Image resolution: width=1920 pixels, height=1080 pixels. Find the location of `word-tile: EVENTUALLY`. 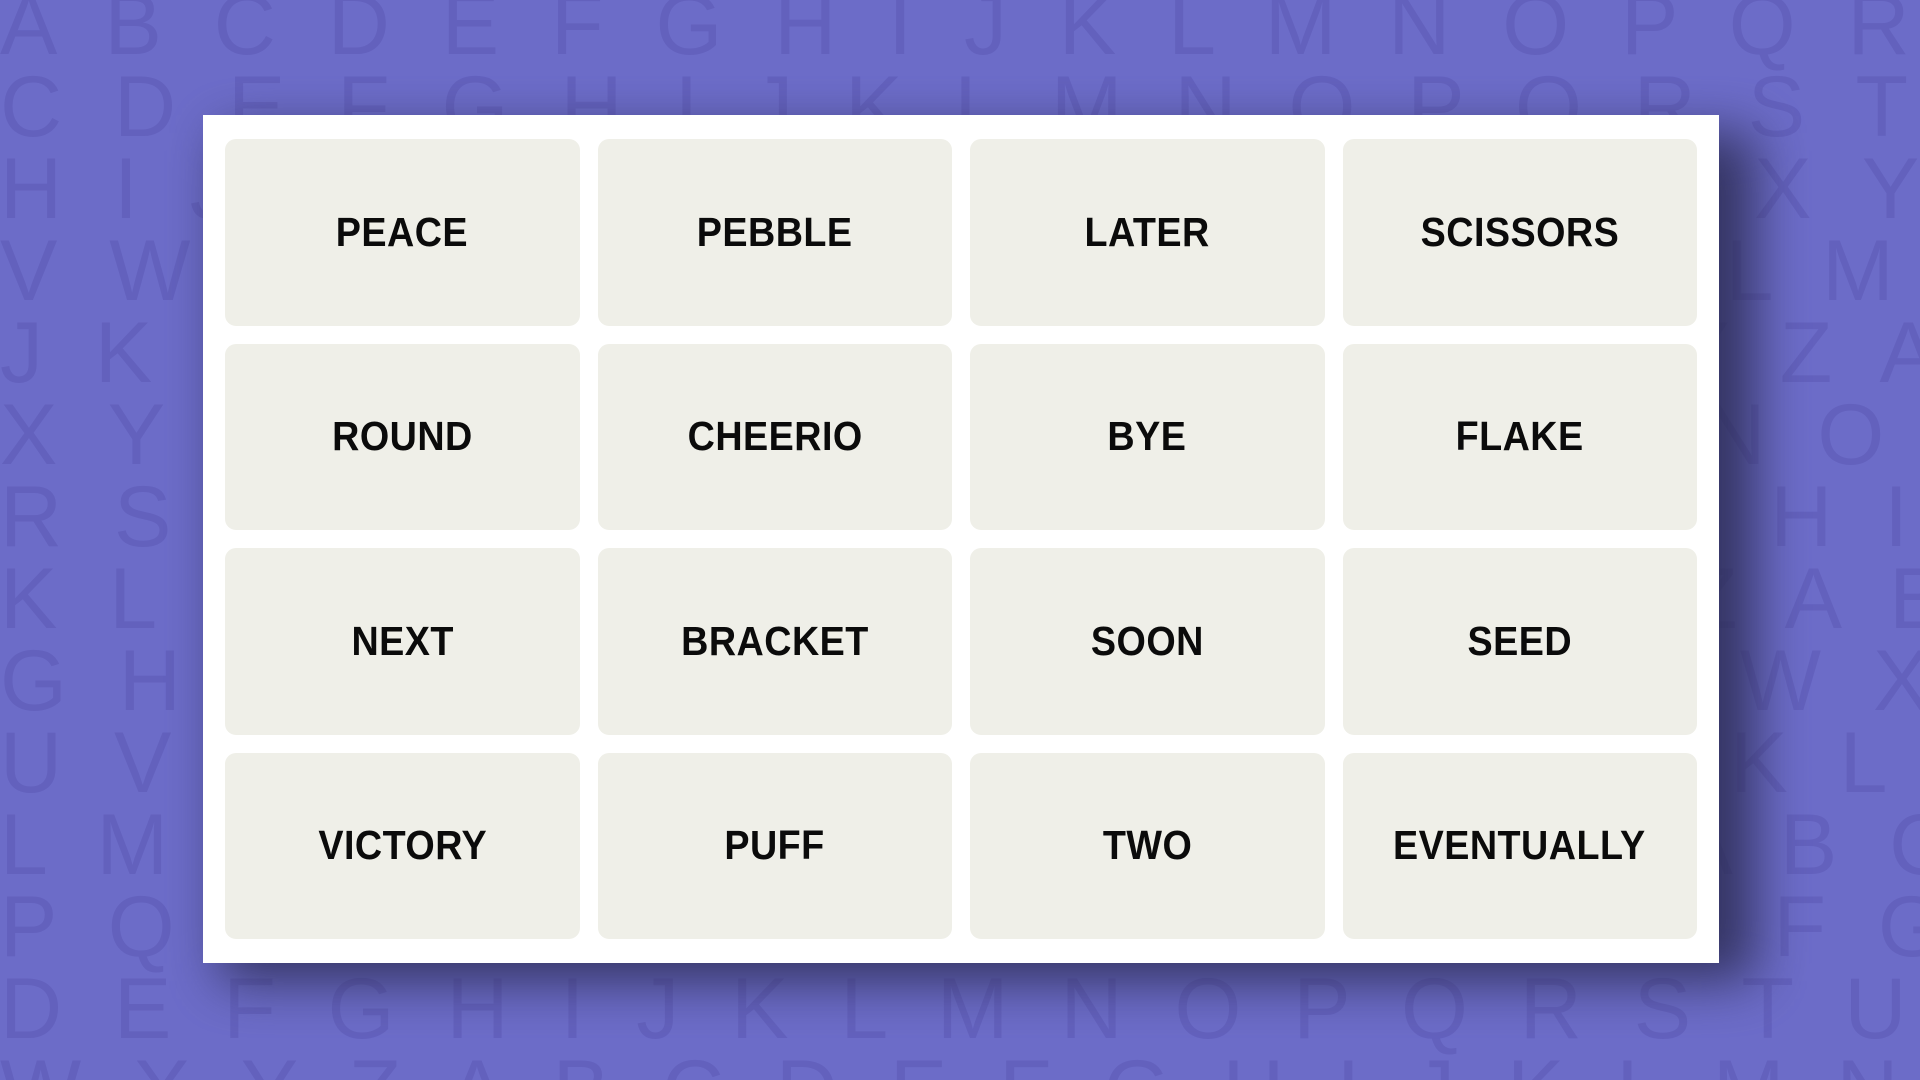

word-tile: EVENTUALLY is located at coordinates (1519, 845).